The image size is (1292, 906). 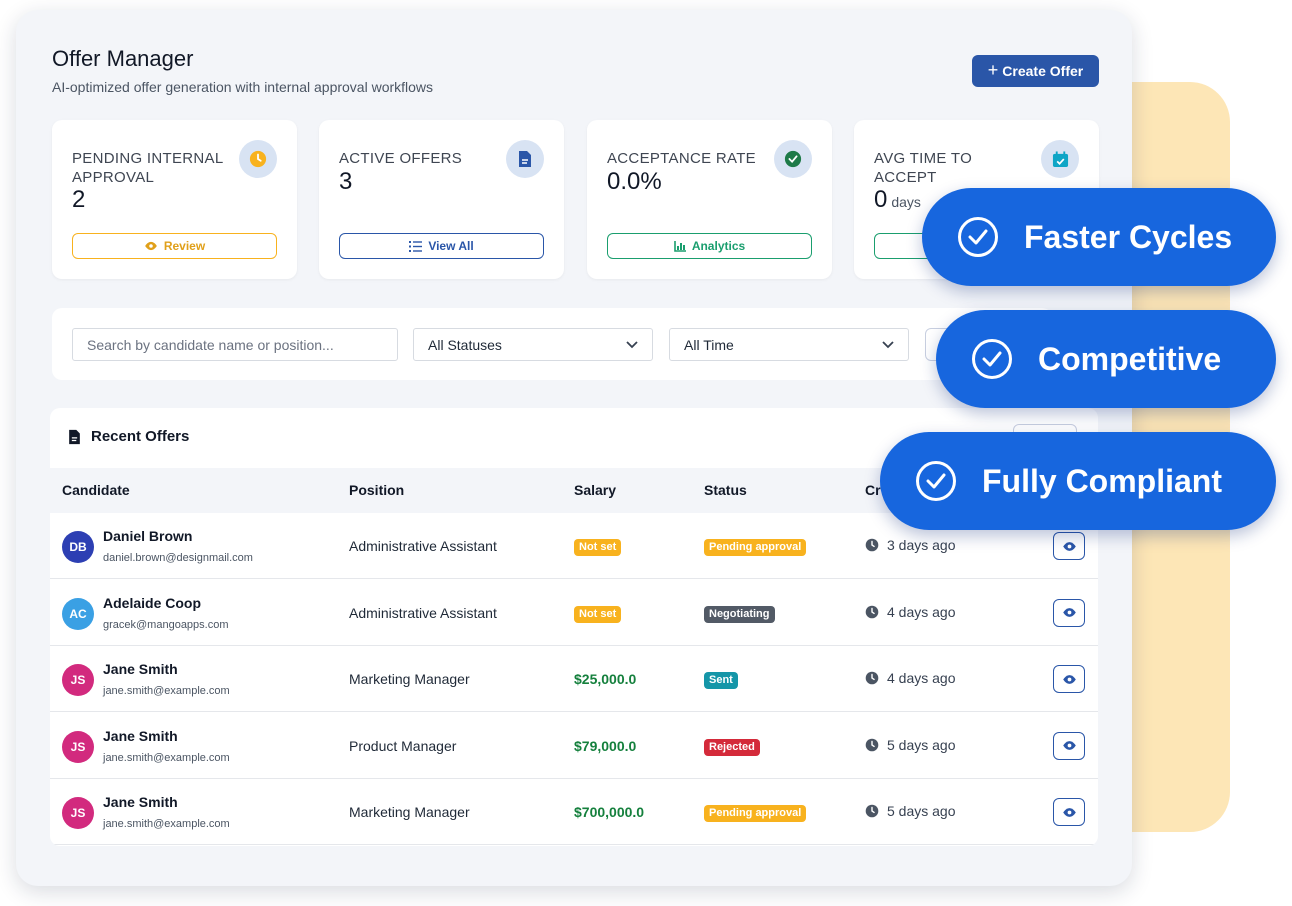 I want to click on column-position: Position, so click(x=377, y=490).